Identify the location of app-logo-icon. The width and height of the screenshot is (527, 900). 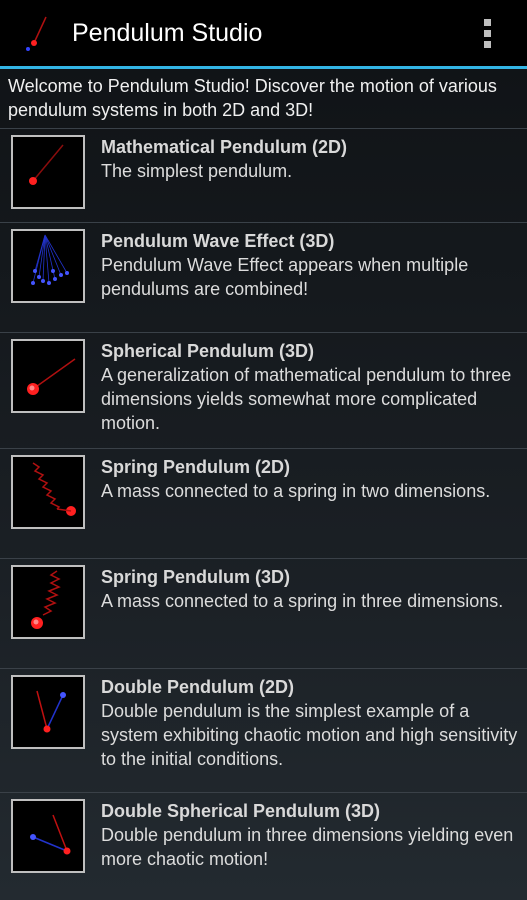
(36, 33).